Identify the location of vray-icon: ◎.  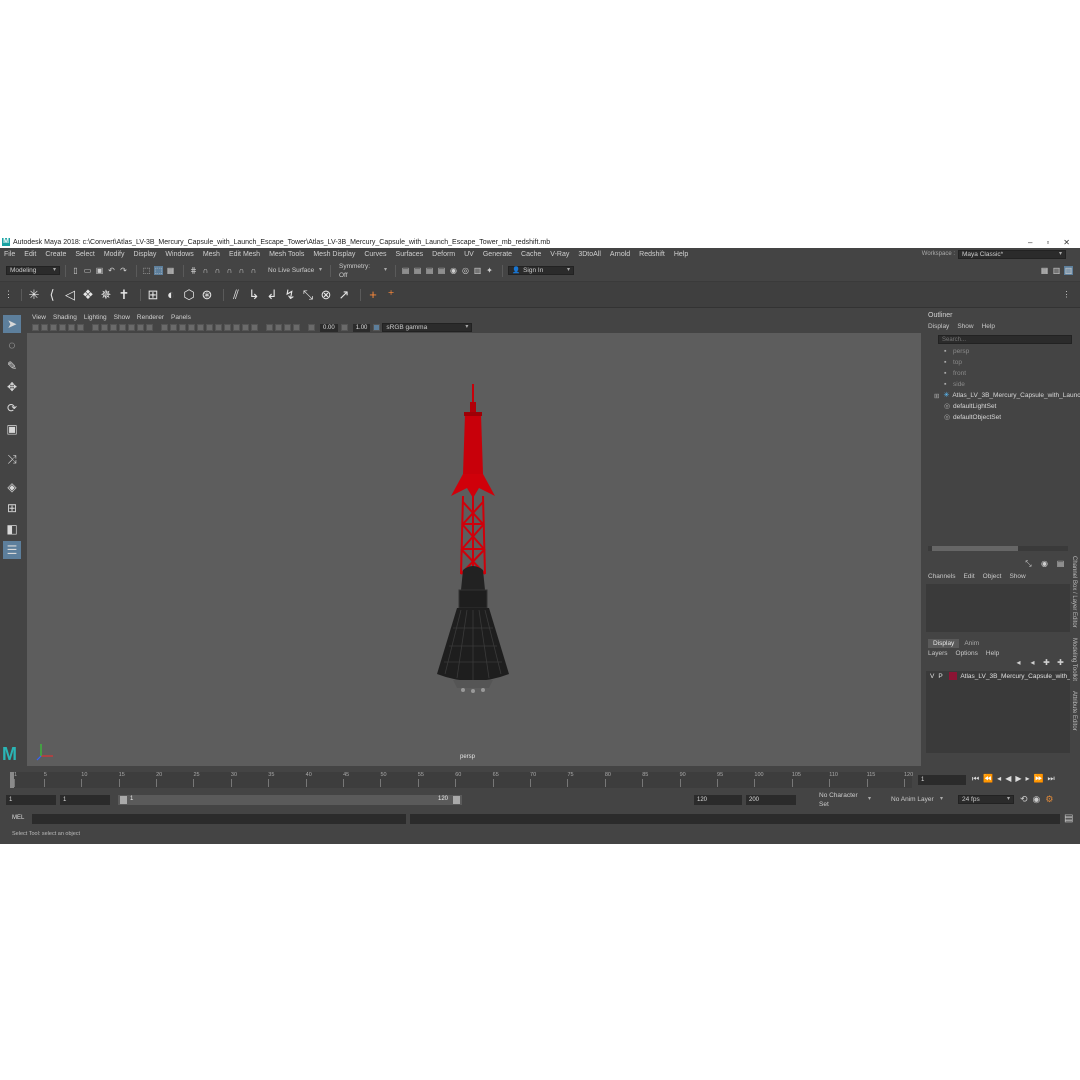
(465, 270).